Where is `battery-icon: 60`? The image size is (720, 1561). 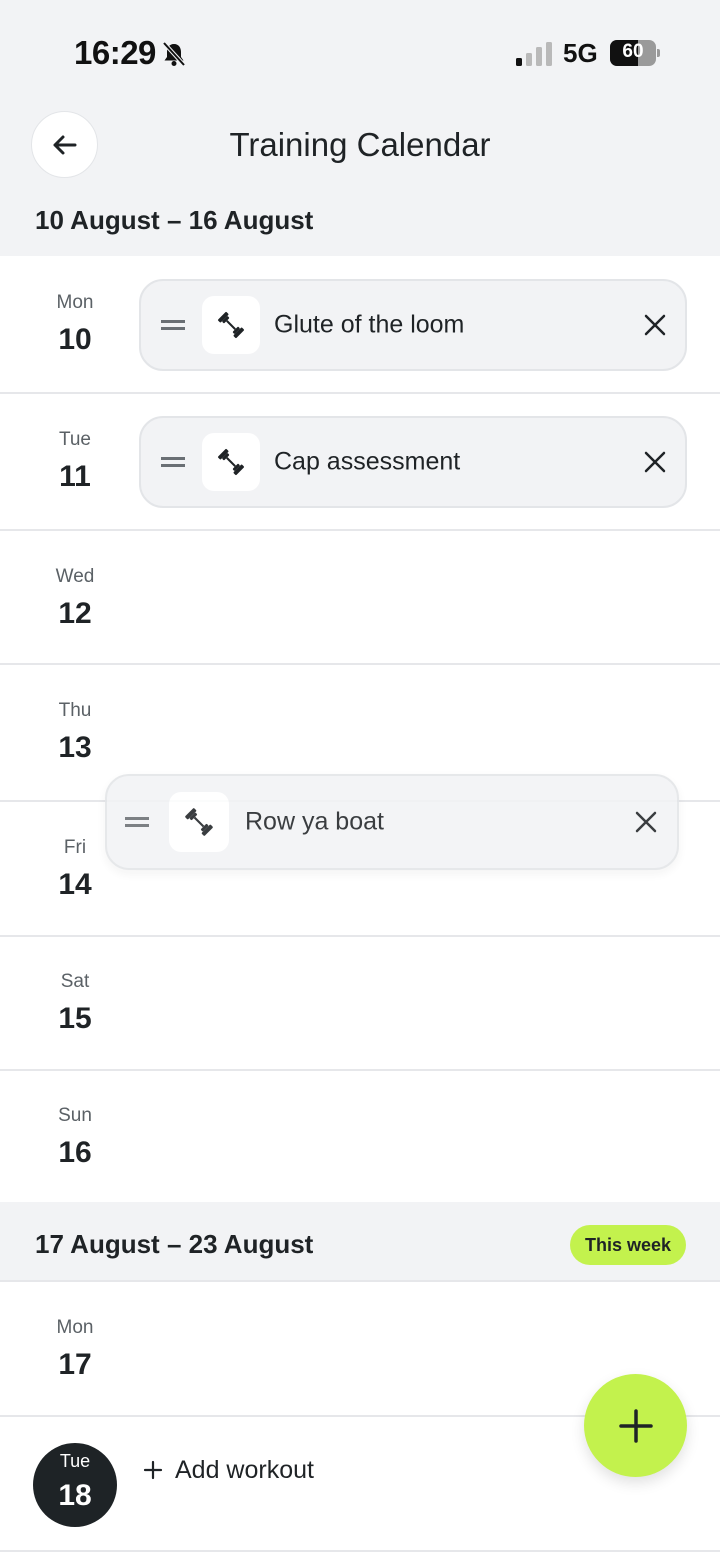
battery-icon: 60 is located at coordinates (635, 53).